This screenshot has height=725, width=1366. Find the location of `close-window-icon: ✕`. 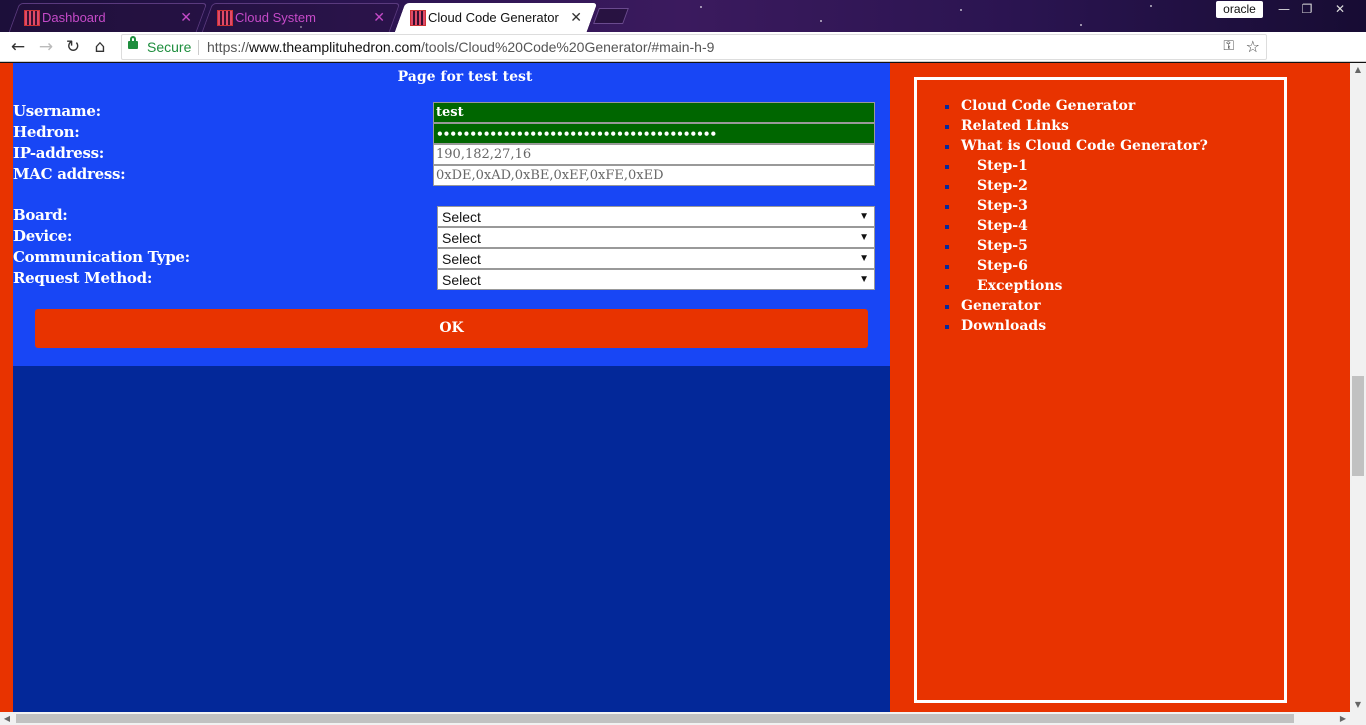

close-window-icon: ✕ is located at coordinates (1340, 9).